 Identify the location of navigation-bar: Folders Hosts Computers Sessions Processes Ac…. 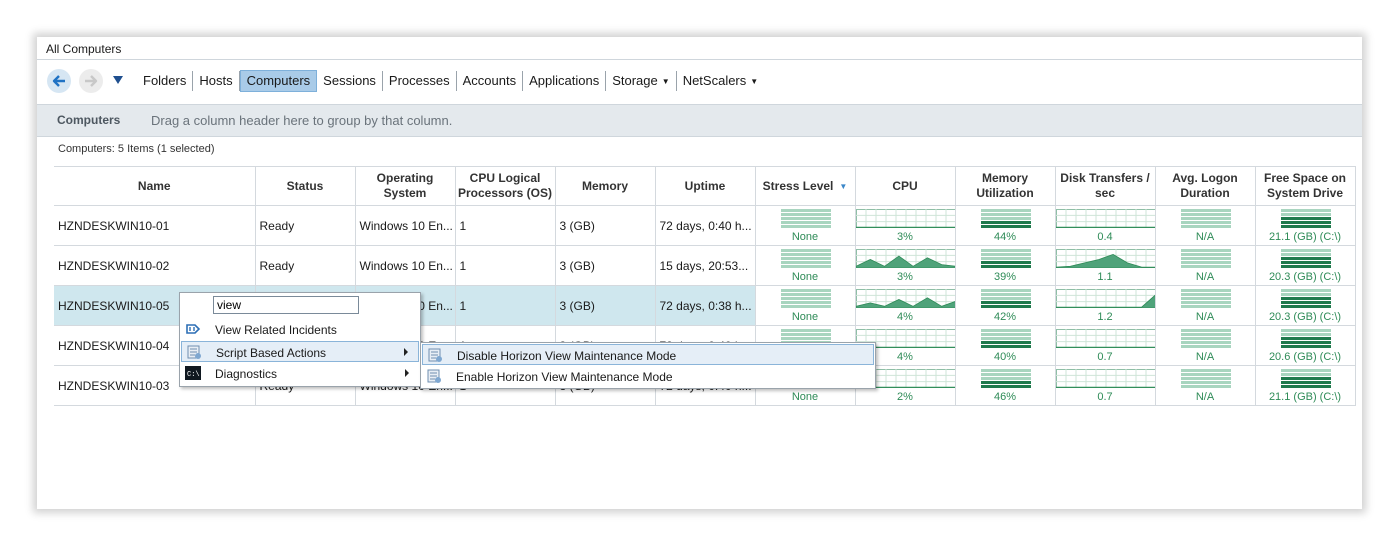
(699, 77).